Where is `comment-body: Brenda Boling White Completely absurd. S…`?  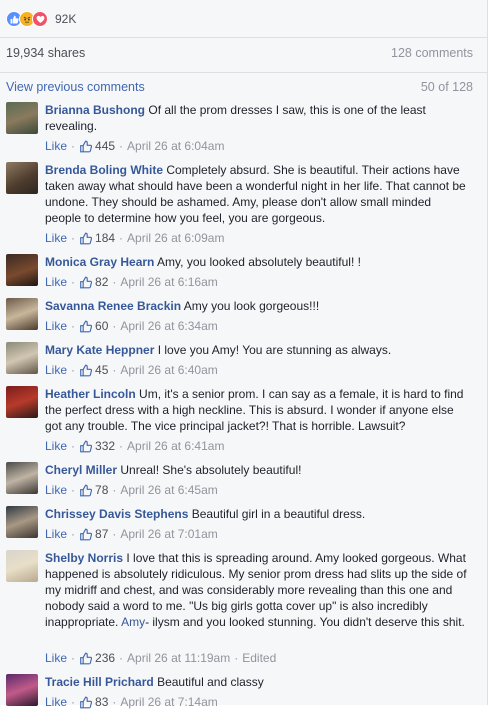 comment-body: Brenda Boling White Completely absurd. S… is located at coordinates (257, 194).